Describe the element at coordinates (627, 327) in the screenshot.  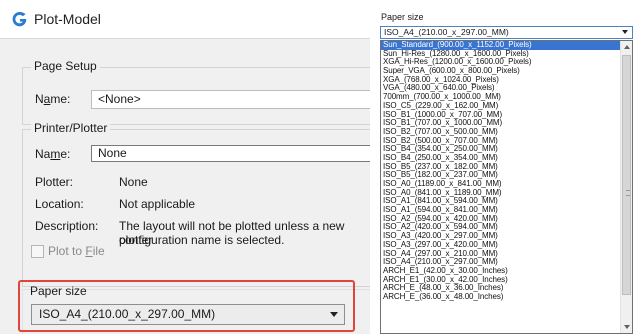
I see `scroll-down-icon` at that location.